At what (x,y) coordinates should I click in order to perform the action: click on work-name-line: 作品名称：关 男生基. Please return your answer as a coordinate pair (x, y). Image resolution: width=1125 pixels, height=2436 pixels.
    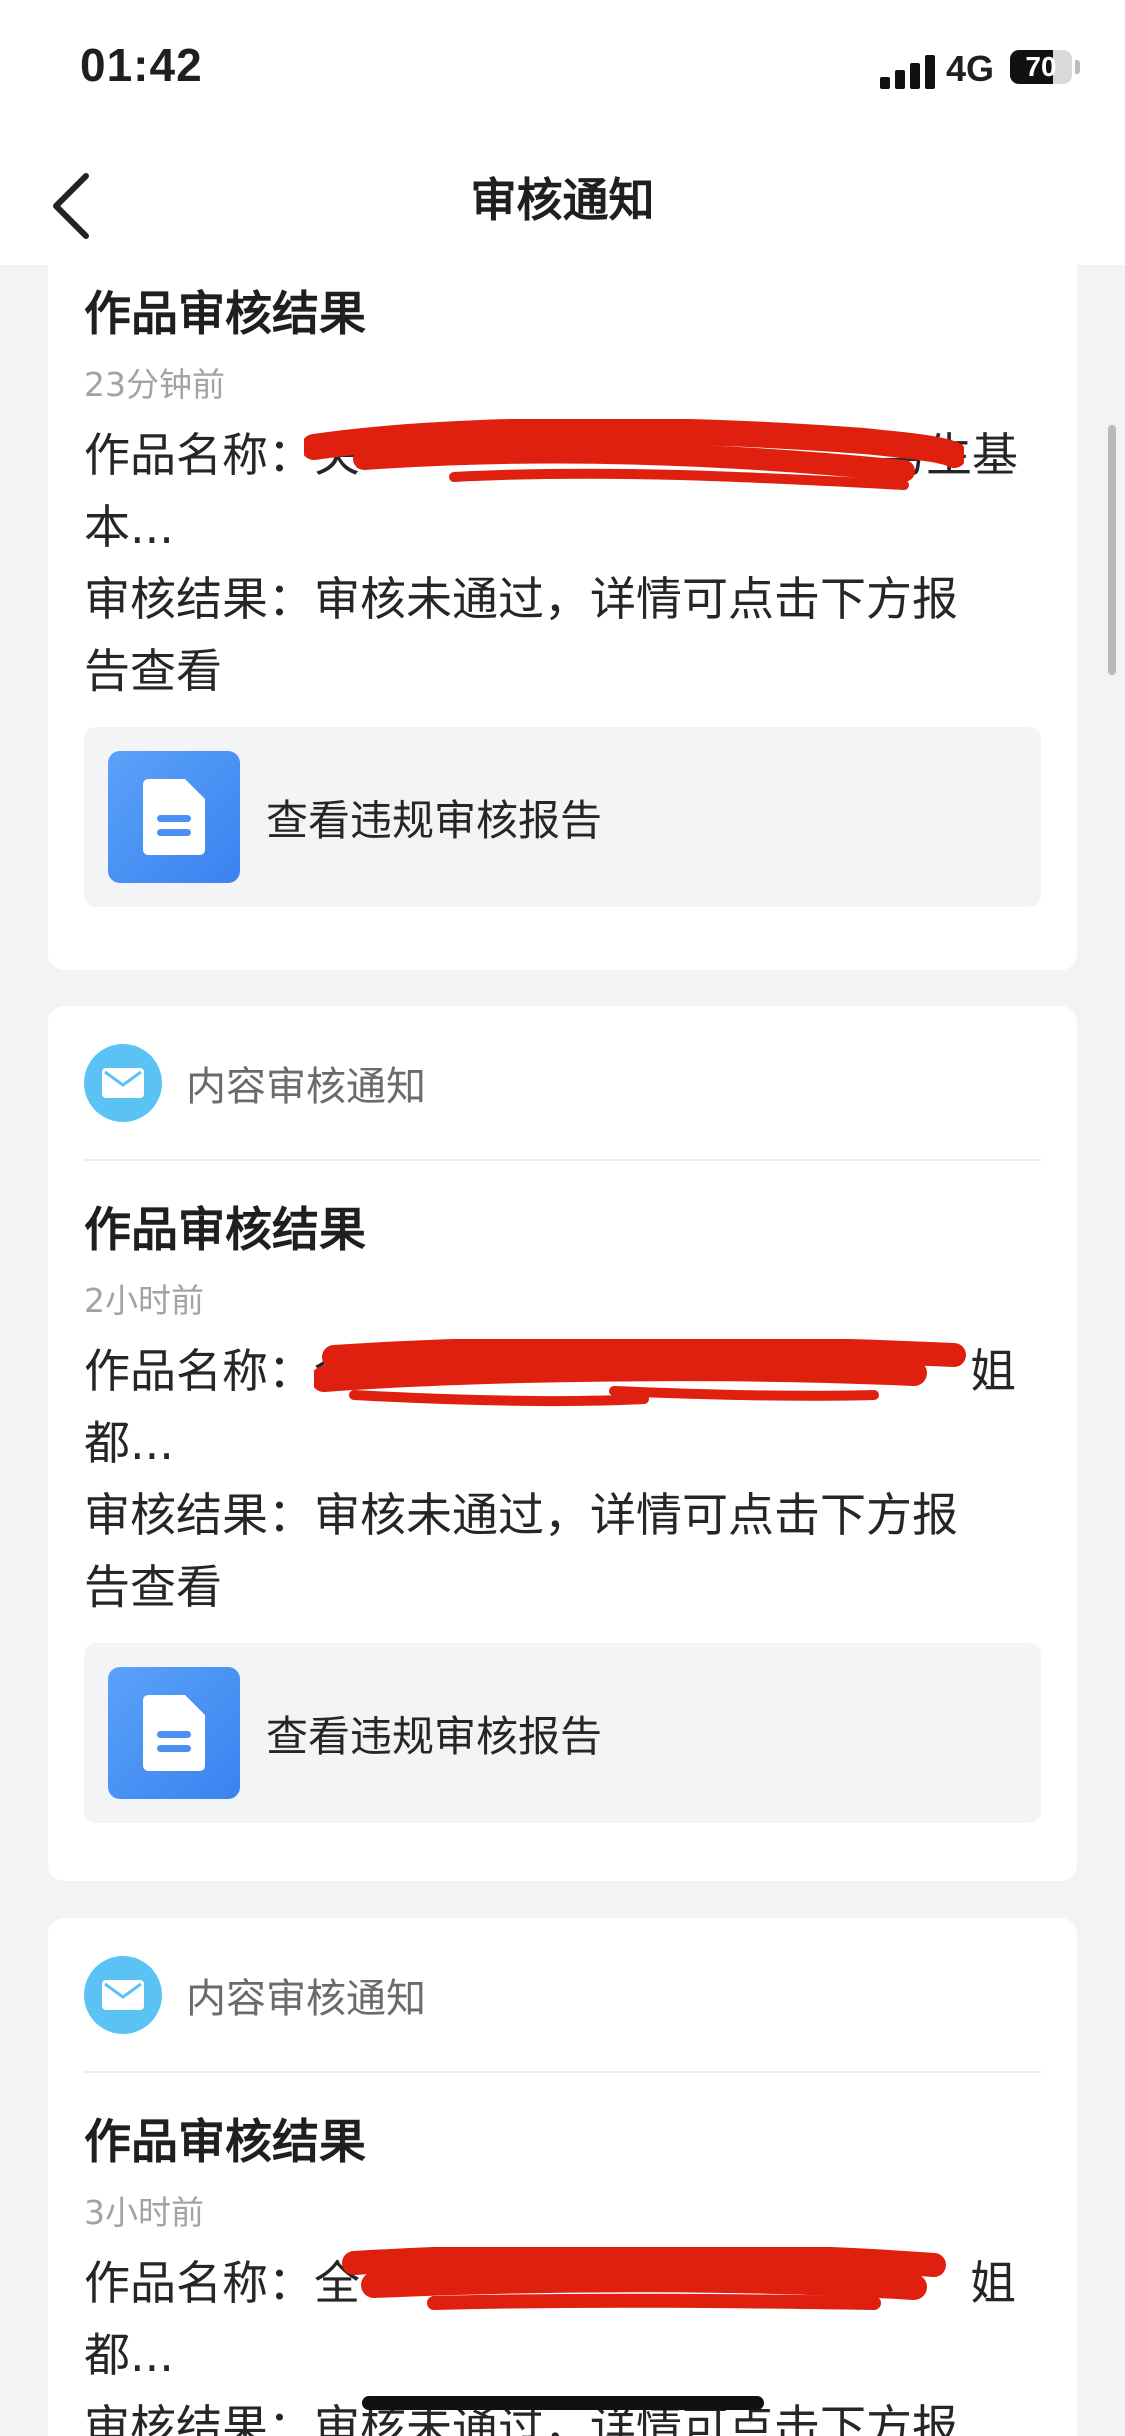
    Looking at the image, I should click on (562, 455).